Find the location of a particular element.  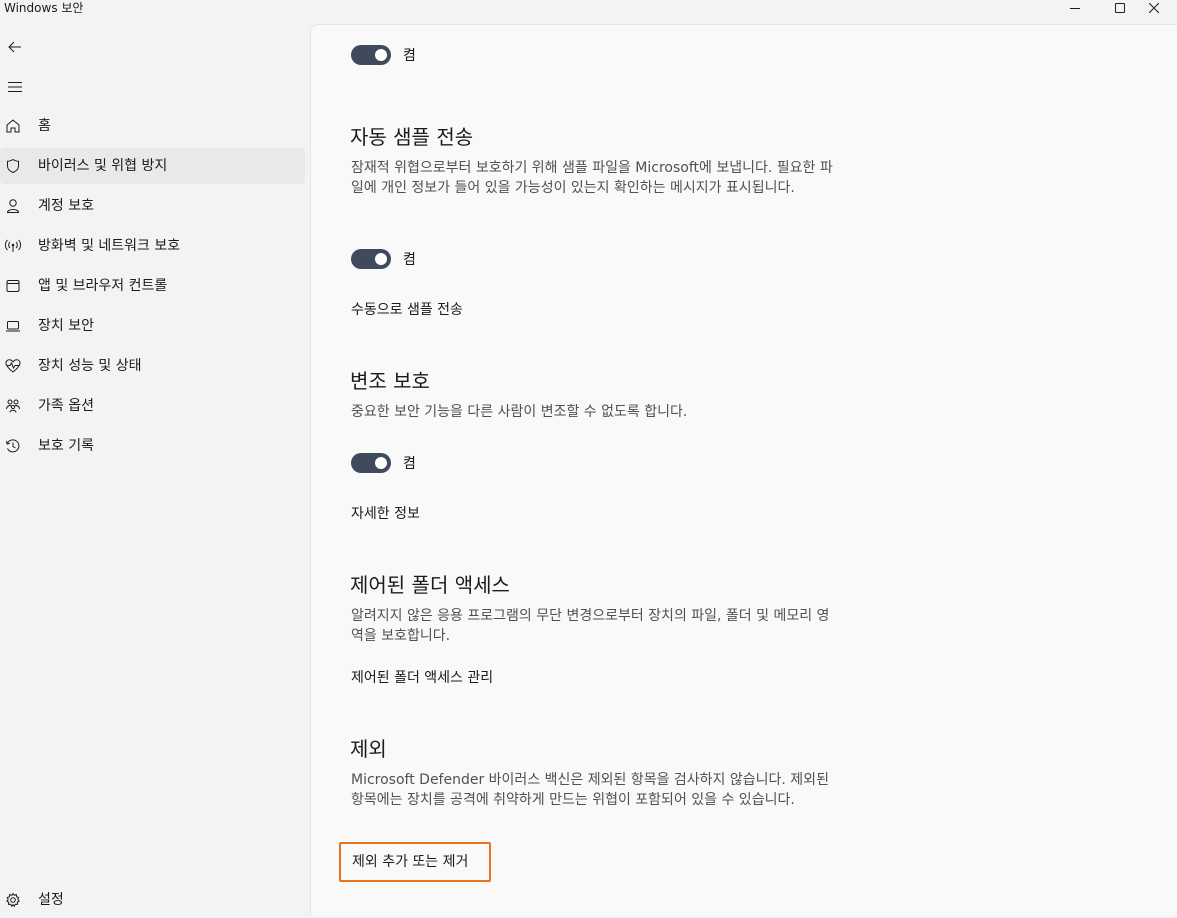

manage-controlled-folder-access-link: 제어된 폴더 액세스 관리 is located at coordinates (422, 678).